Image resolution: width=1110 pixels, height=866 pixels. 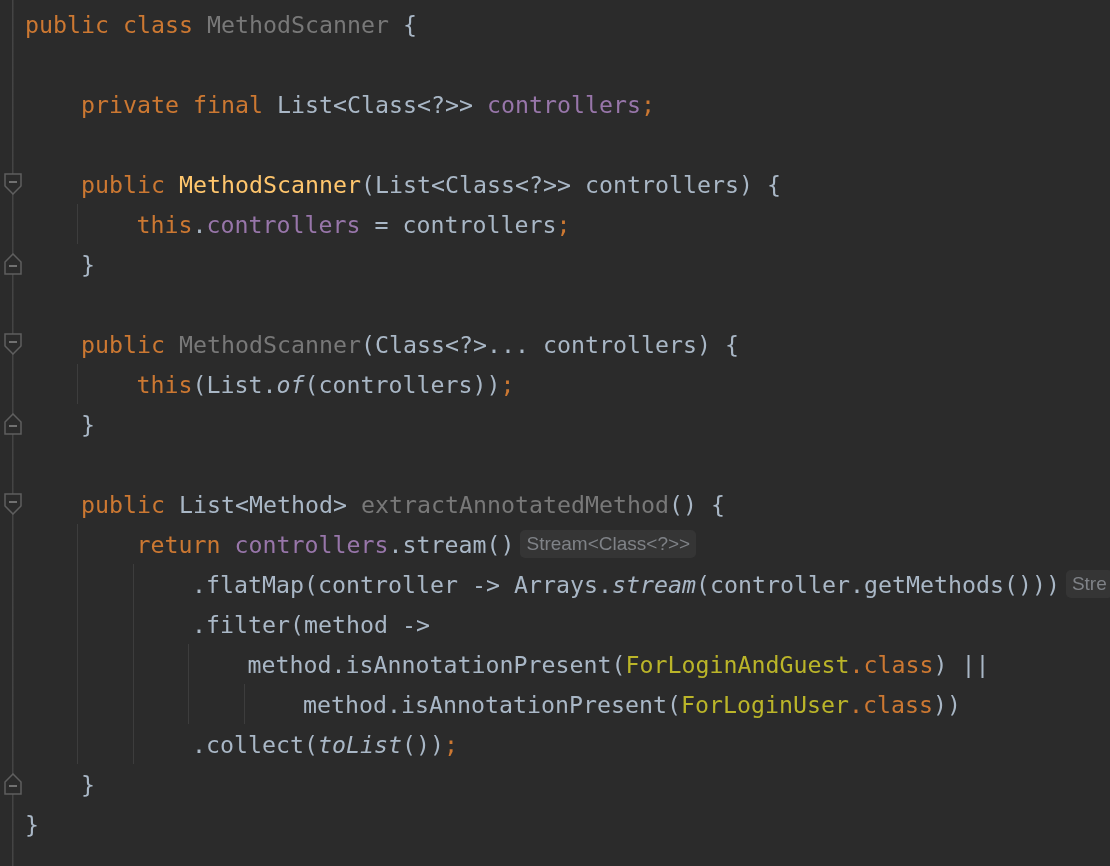 I want to click on type-hint: Stre, so click(x=1087, y=584).